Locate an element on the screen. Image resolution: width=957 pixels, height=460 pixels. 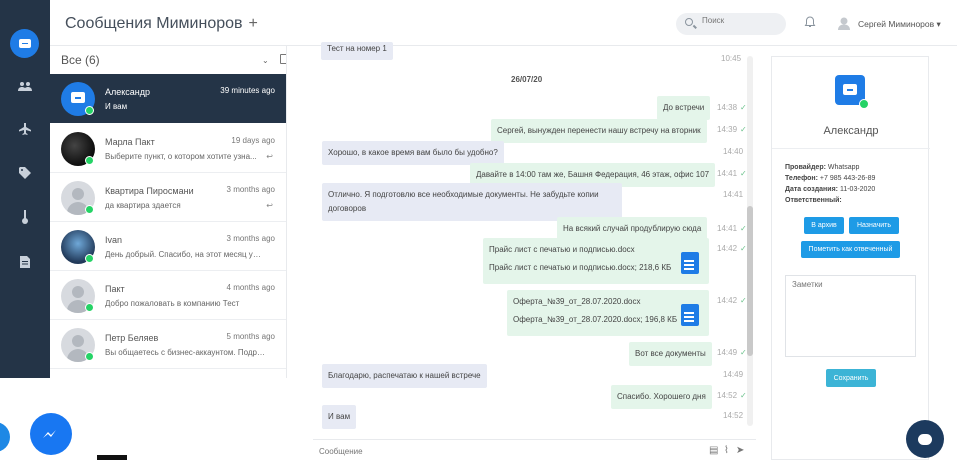
send-icon: ➤ is located at coordinates (740, 450).